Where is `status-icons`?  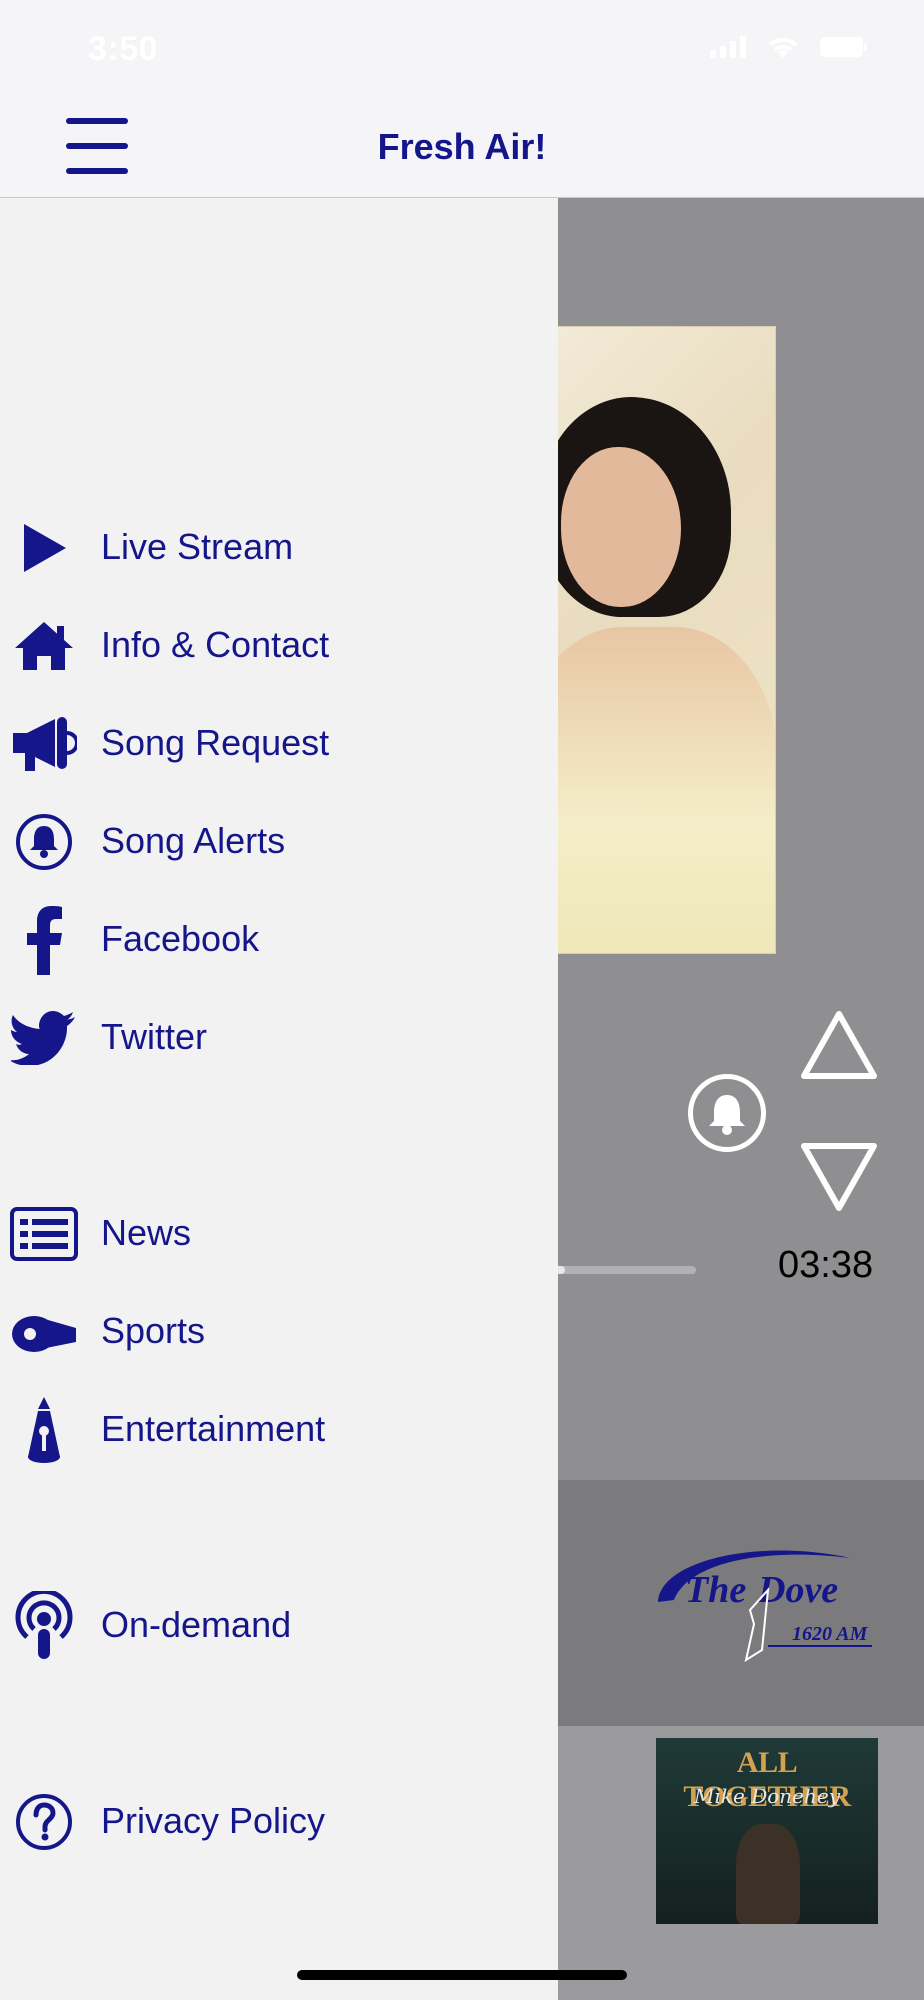
status-icons is located at coordinates (789, 47).